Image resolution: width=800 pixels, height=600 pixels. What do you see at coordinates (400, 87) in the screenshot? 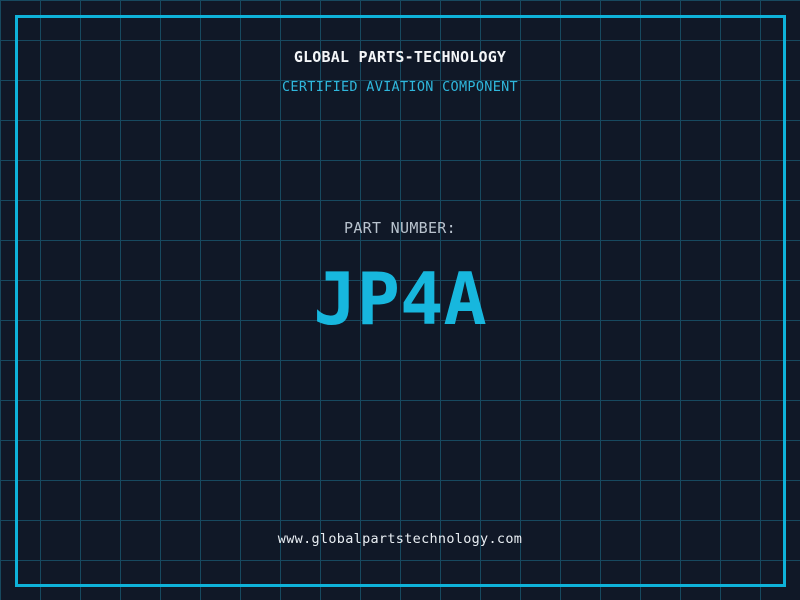
I see `certification-subtitle: CERTIFIED AVIATION COMPONENT` at bounding box center [400, 87].